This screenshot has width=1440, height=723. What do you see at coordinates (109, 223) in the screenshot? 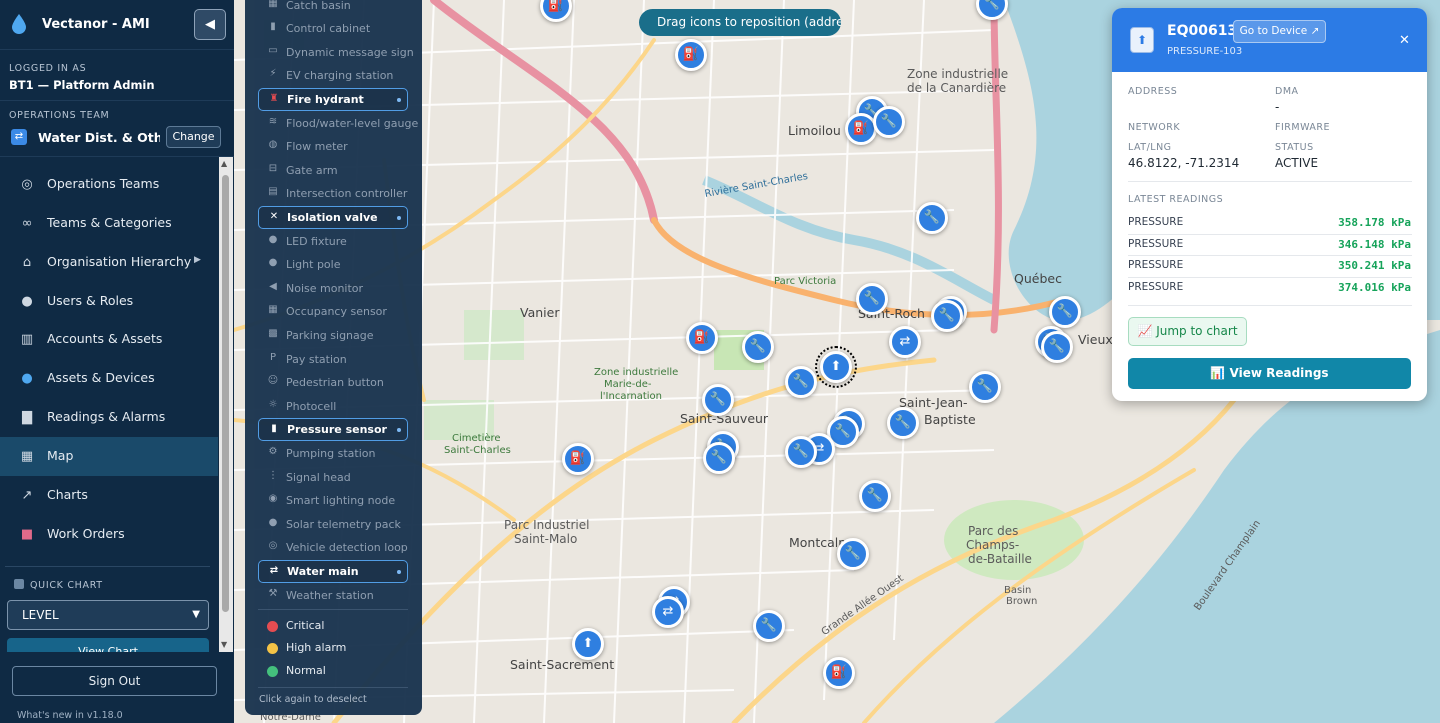
I see `nav-teams-categories: ∞ Teams & Categories` at bounding box center [109, 223].